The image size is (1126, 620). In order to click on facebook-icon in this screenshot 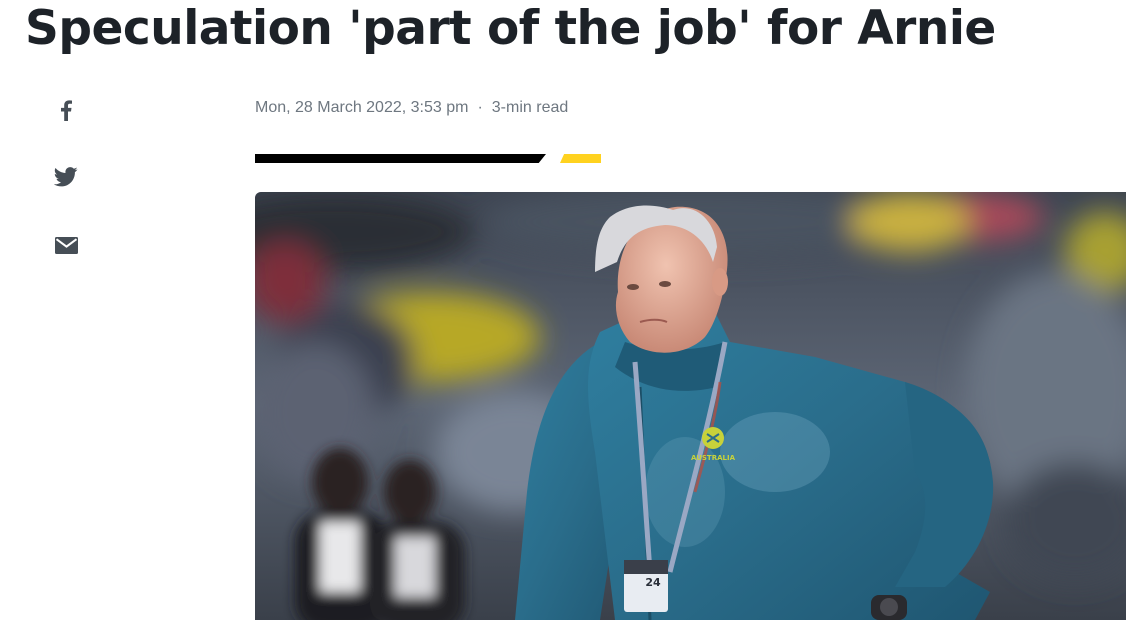, I will do `click(66, 110)`.